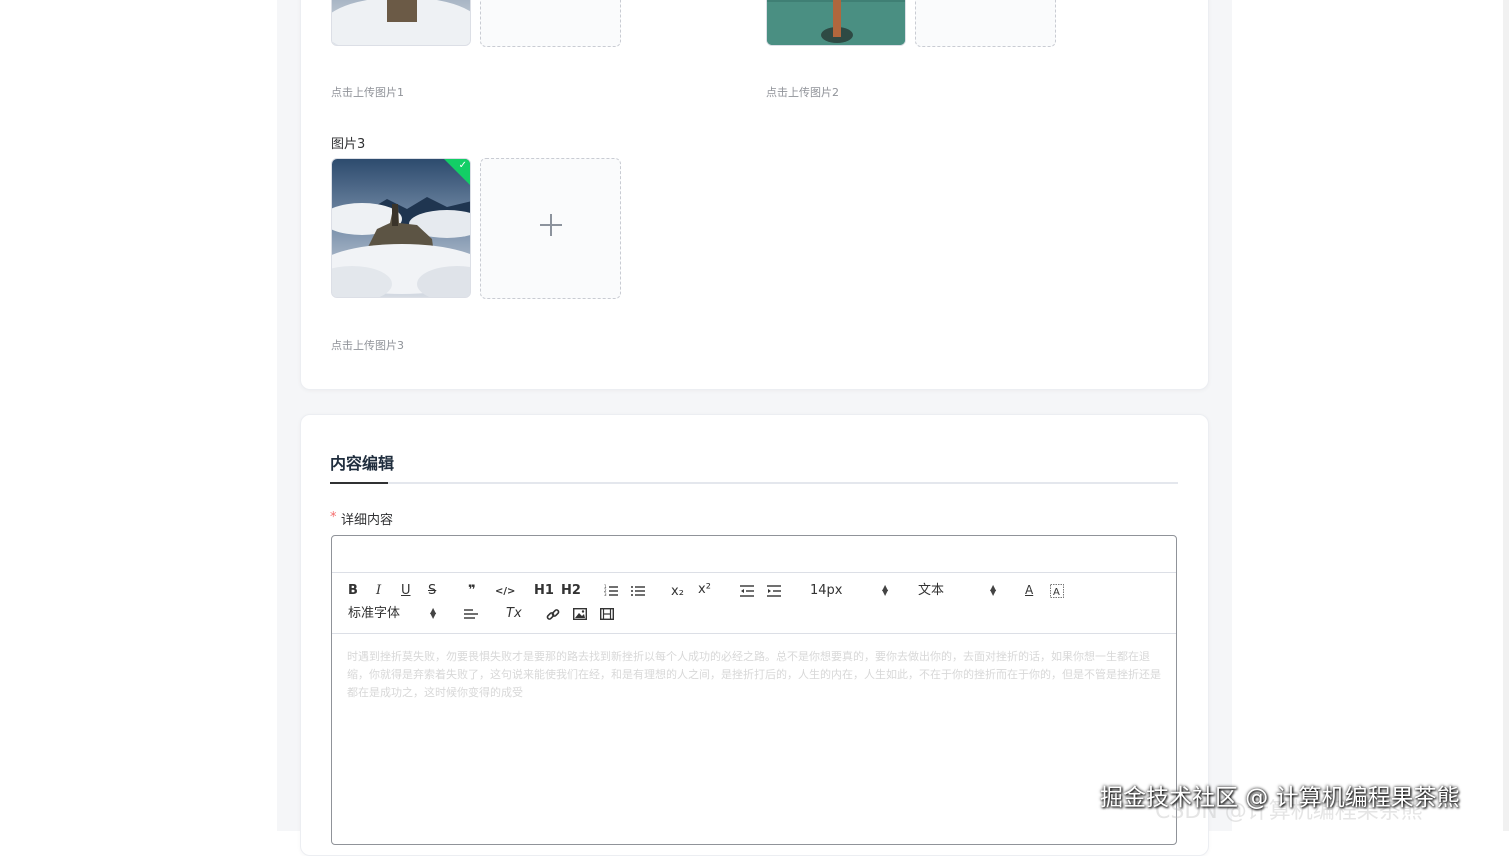 Image resolution: width=1509 pixels, height=856 pixels. Describe the element at coordinates (362, 463) in the screenshot. I see `section-title: 内容编辑` at that location.